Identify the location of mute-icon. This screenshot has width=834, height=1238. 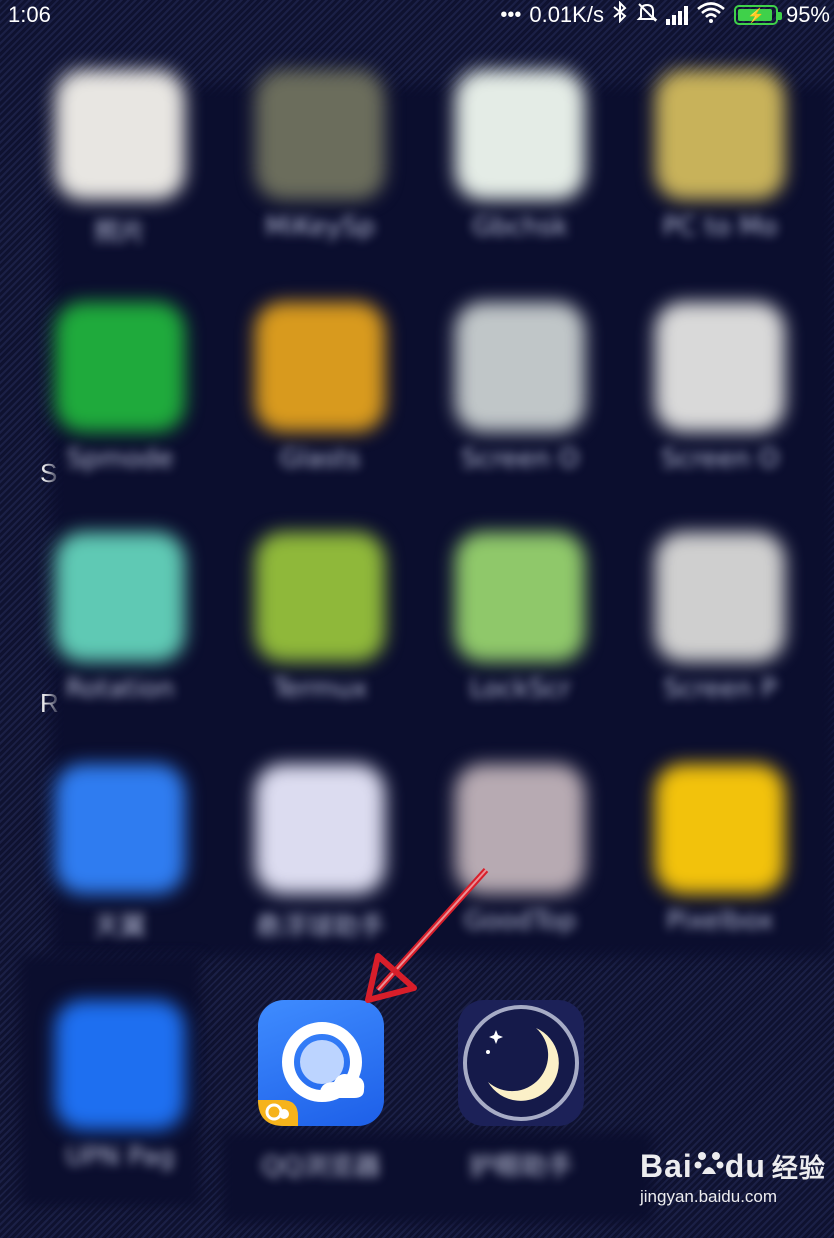
(647, 15).